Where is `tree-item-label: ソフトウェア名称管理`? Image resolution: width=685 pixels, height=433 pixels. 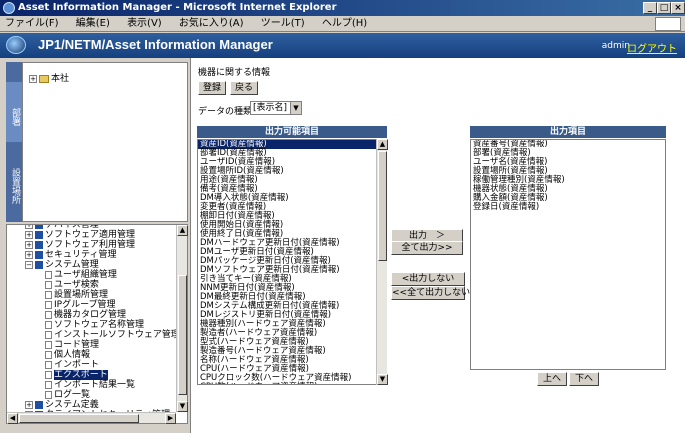 tree-item-label: ソフトウェア名称管理 is located at coordinates (99, 325).